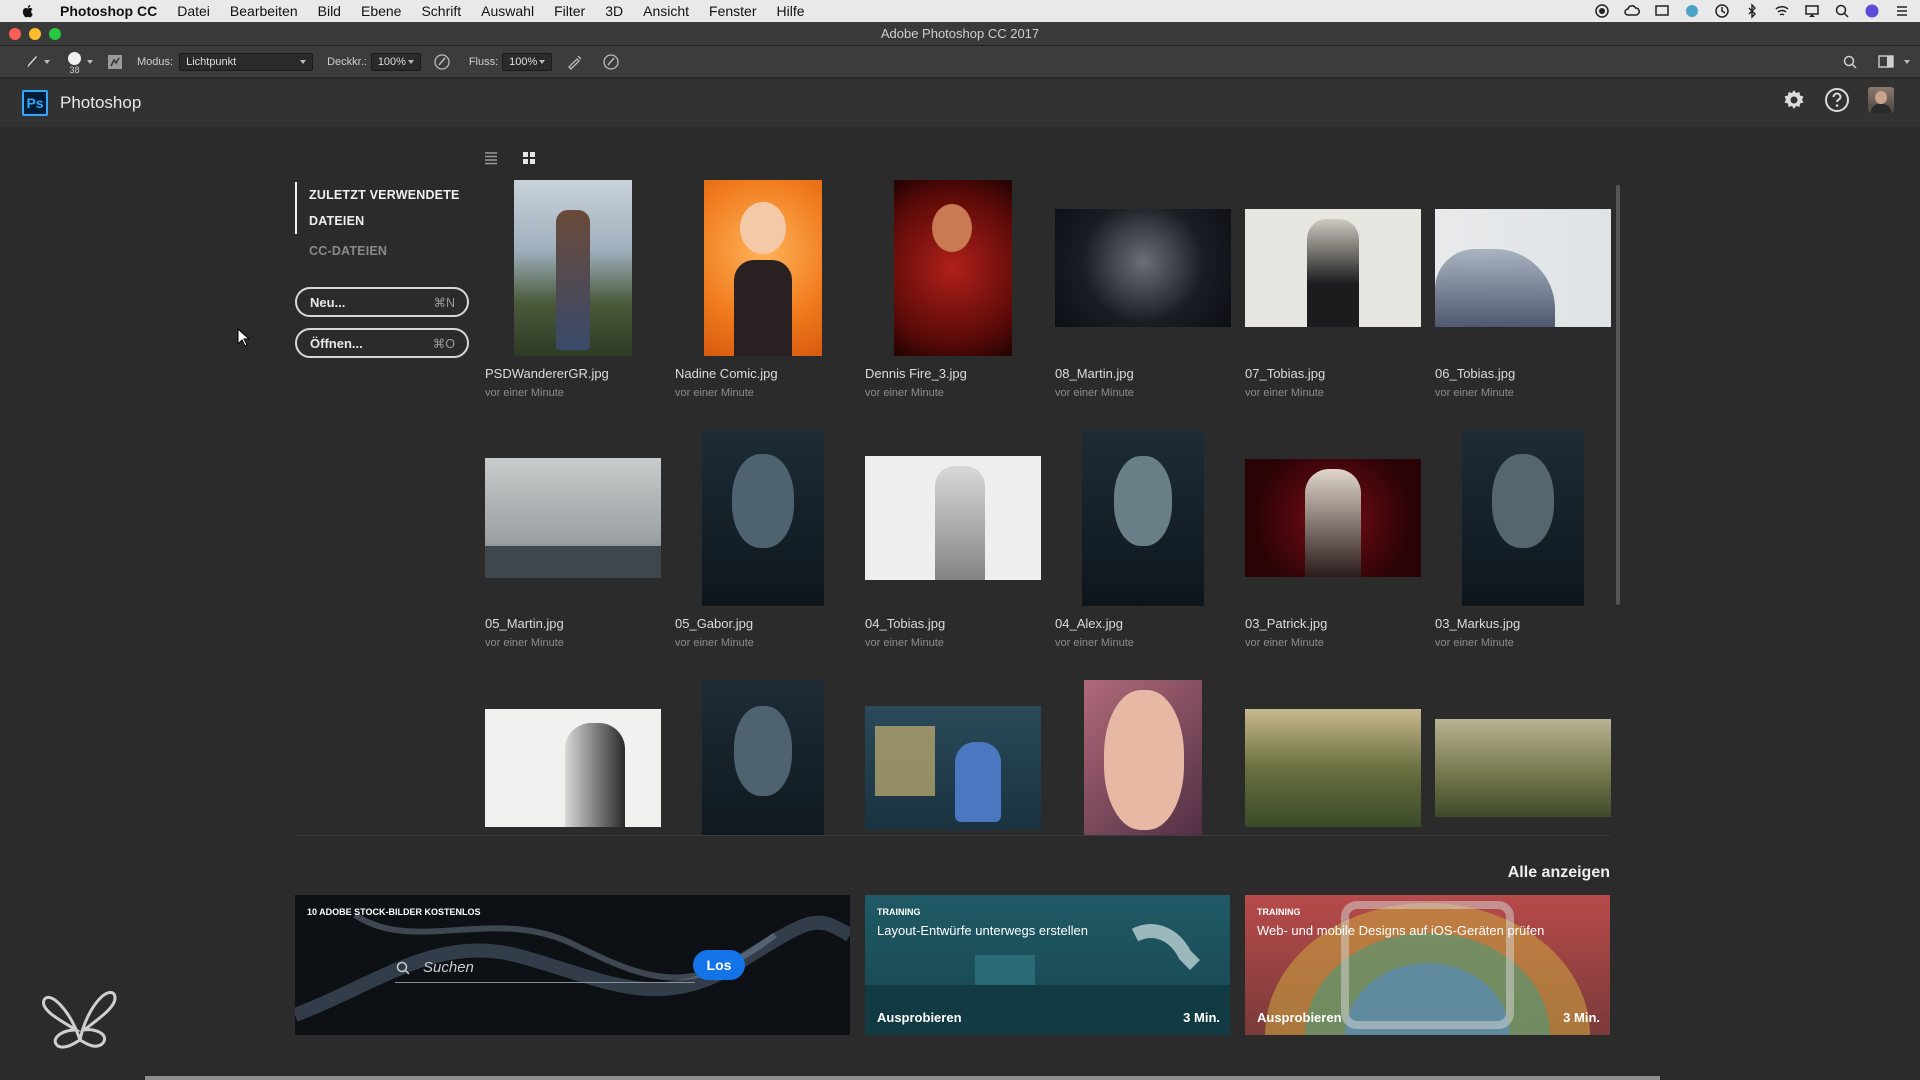  I want to click on file-name: 04_Alex.jpg, so click(1089, 623).